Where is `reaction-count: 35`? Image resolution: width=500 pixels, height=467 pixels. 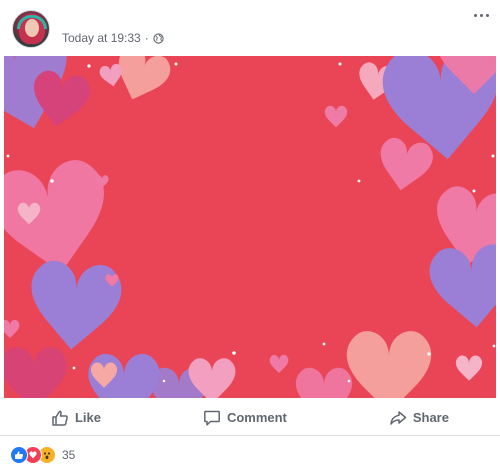
reaction-count: 35 is located at coordinates (68, 455).